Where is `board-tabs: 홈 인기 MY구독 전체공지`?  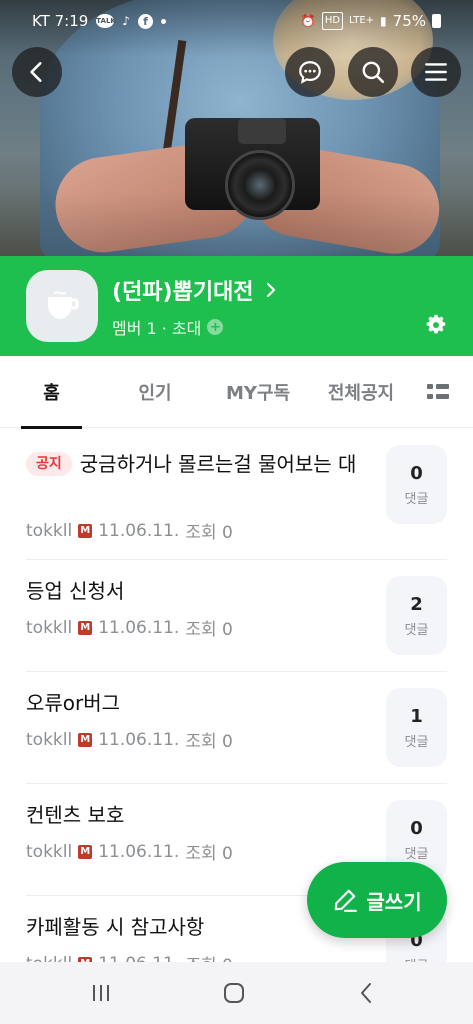 board-tabs: 홈 인기 MY구독 전체공지 is located at coordinates (236, 392).